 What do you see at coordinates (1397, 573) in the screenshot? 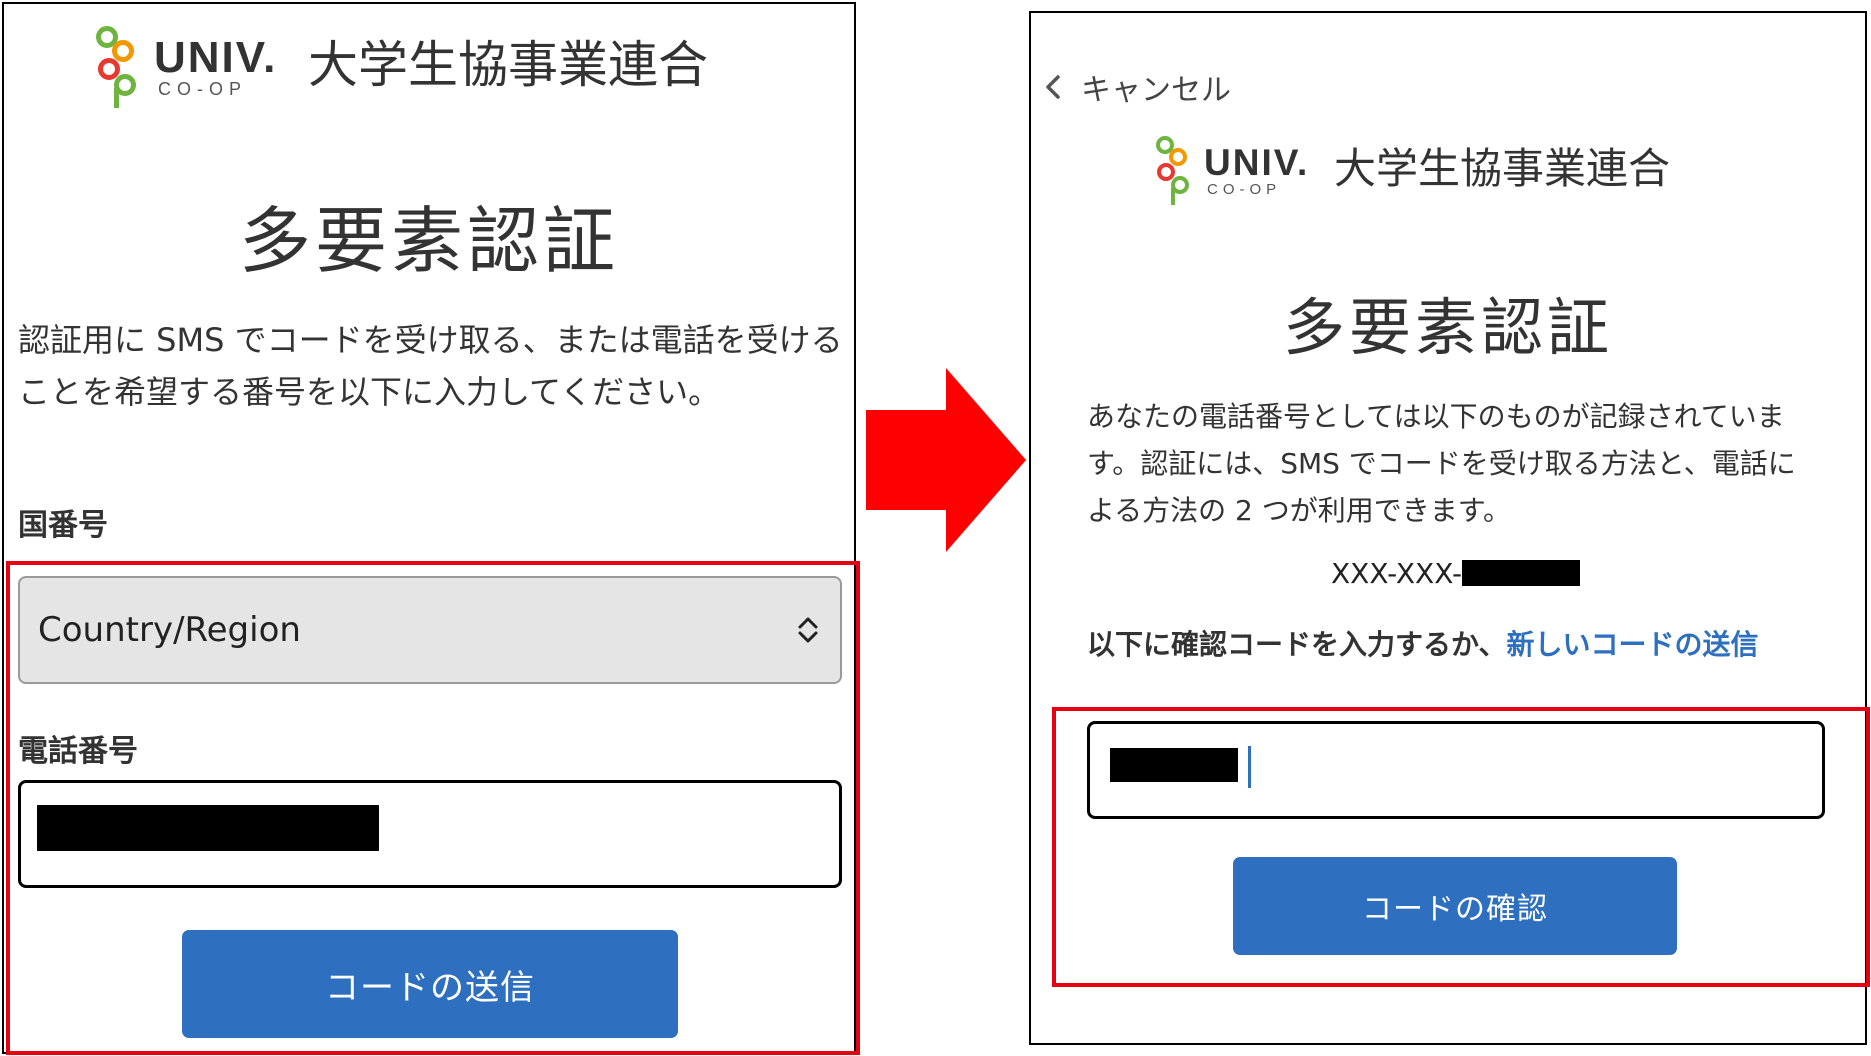
I see `masked-phone-prefix: XXX-XXX-` at bounding box center [1397, 573].